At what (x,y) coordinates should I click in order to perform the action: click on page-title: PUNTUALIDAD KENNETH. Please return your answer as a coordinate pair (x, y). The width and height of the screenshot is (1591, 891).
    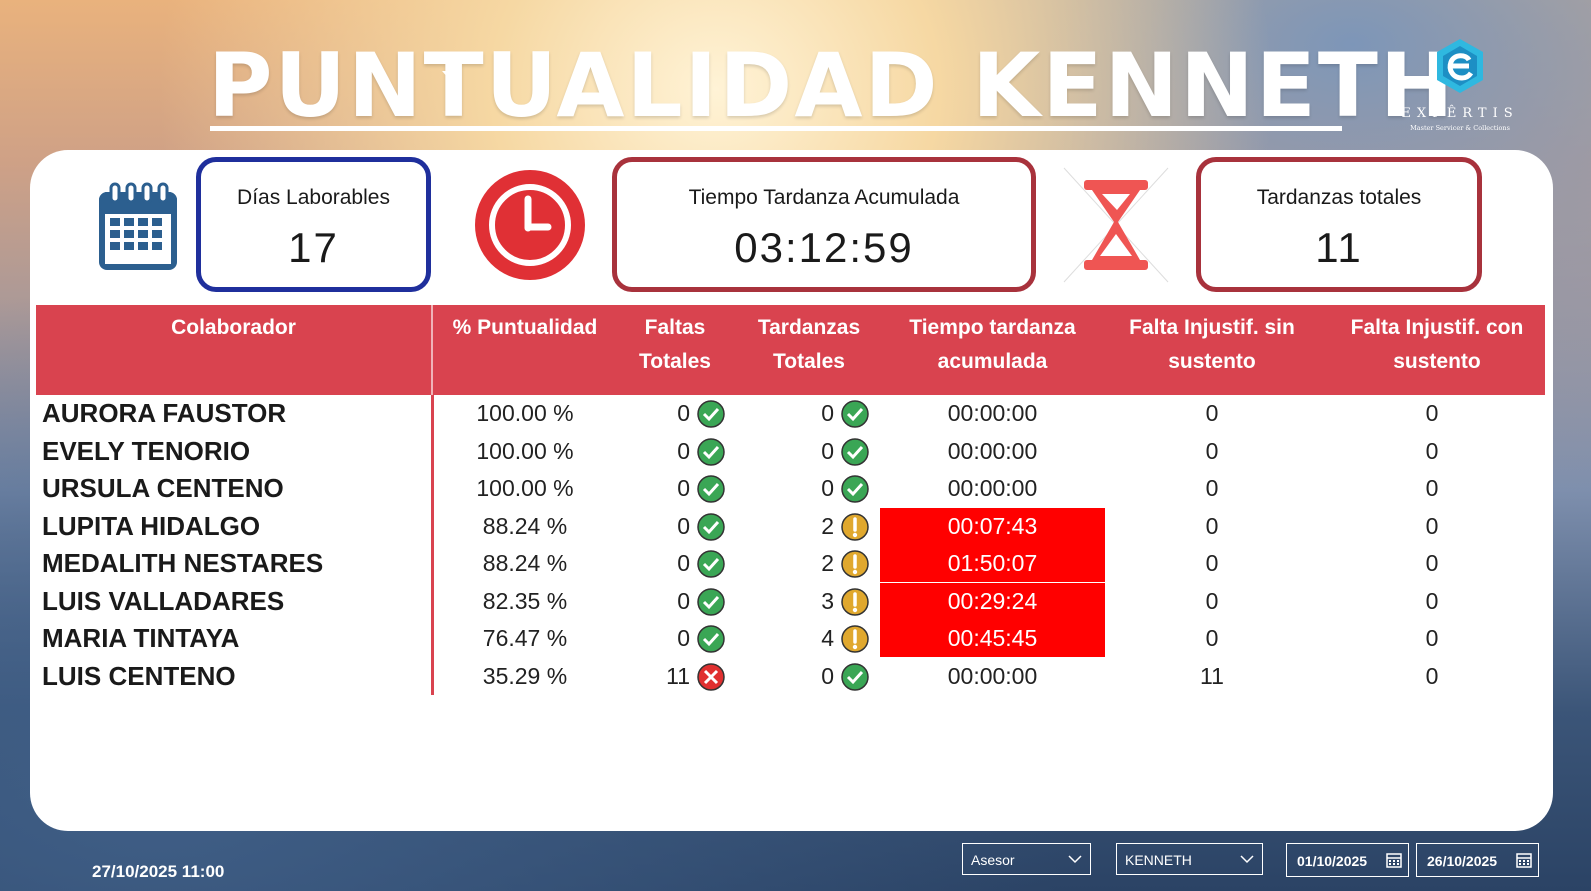
    Looking at the image, I should click on (832, 85).